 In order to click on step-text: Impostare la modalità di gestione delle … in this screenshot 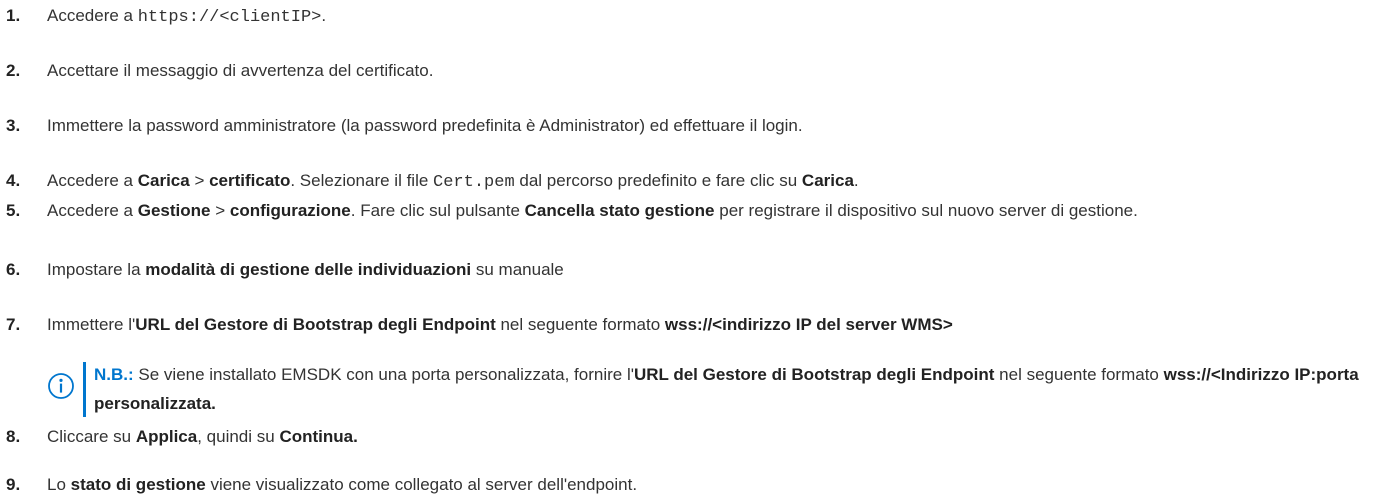, I will do `click(305, 269)`.